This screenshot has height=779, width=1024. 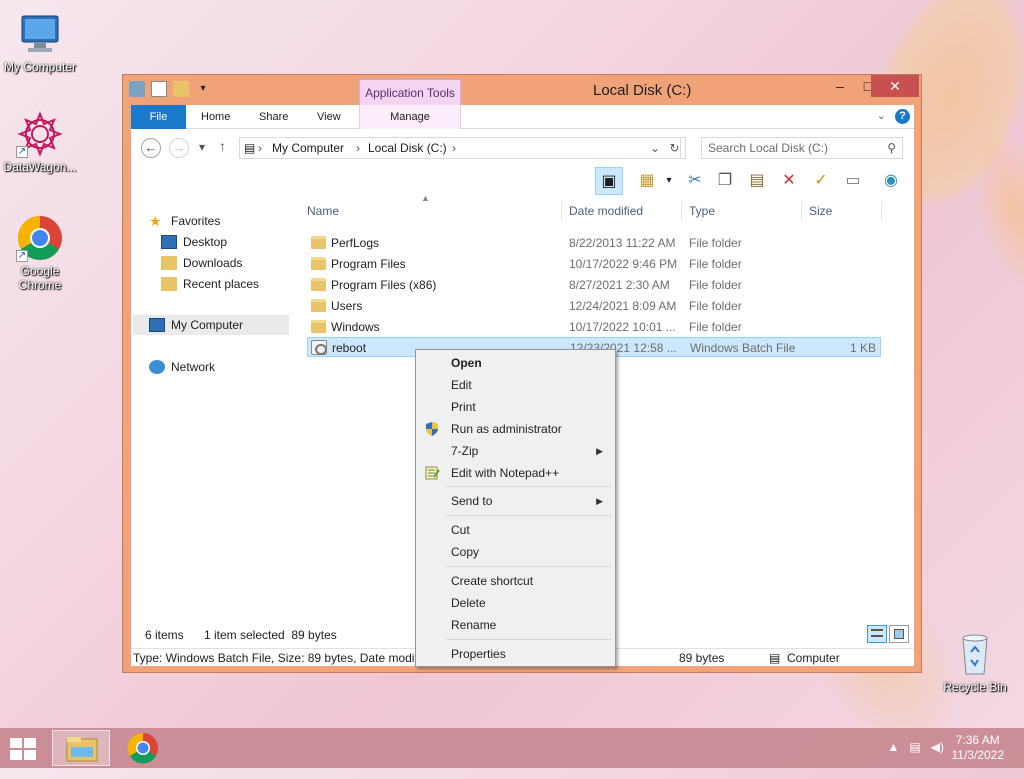 What do you see at coordinates (902, 116) in the screenshot?
I see `help-icon: ?` at bounding box center [902, 116].